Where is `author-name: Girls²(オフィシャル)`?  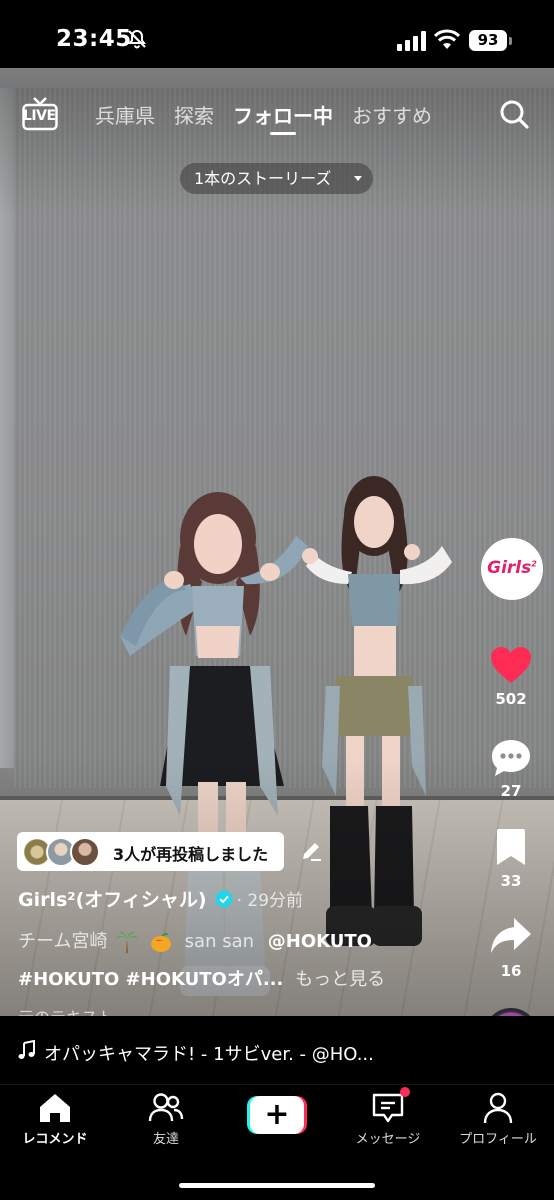
author-name: Girls²(オフィシャル) is located at coordinates (112, 898).